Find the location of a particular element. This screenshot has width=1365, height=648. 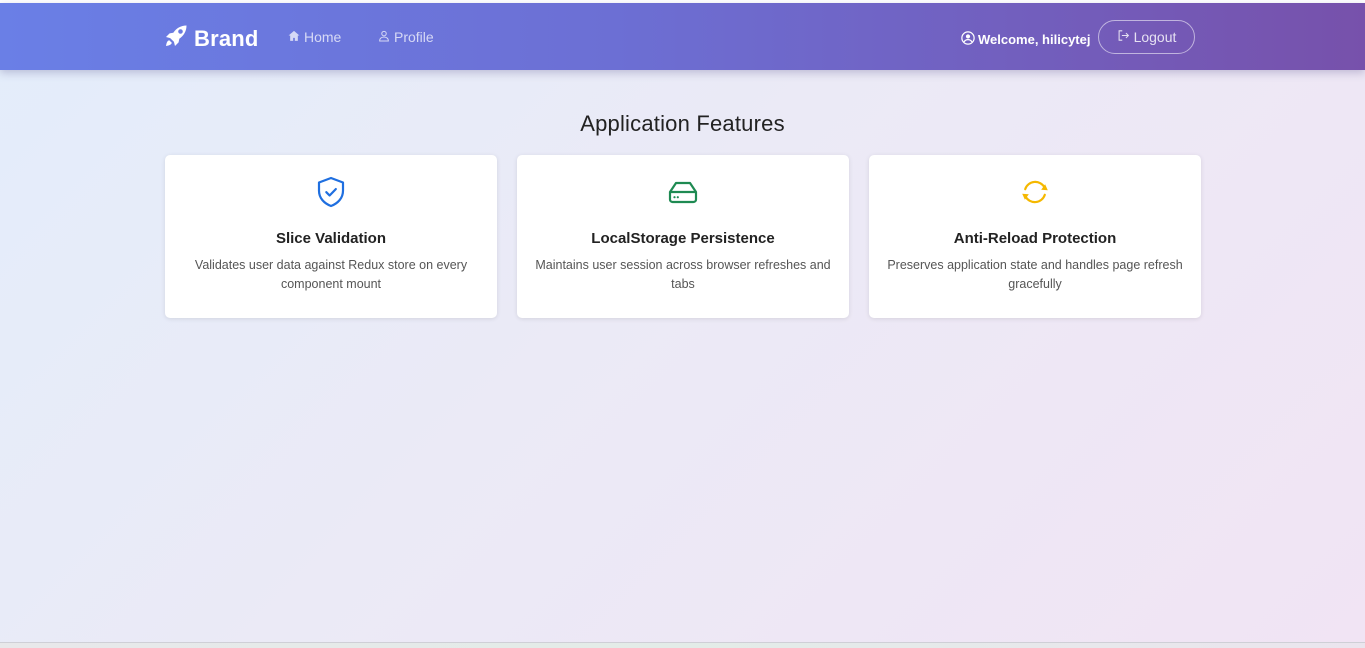

page-title: Application Features is located at coordinates (682, 123).